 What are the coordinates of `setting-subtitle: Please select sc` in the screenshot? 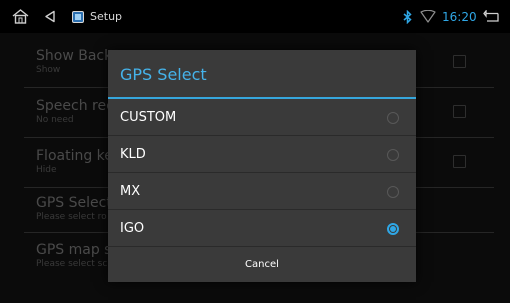 It's located at (72, 264).